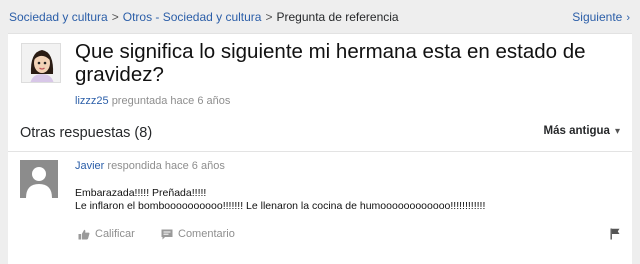  What do you see at coordinates (115, 234) in the screenshot?
I see `rate-label: Calificar` at bounding box center [115, 234].